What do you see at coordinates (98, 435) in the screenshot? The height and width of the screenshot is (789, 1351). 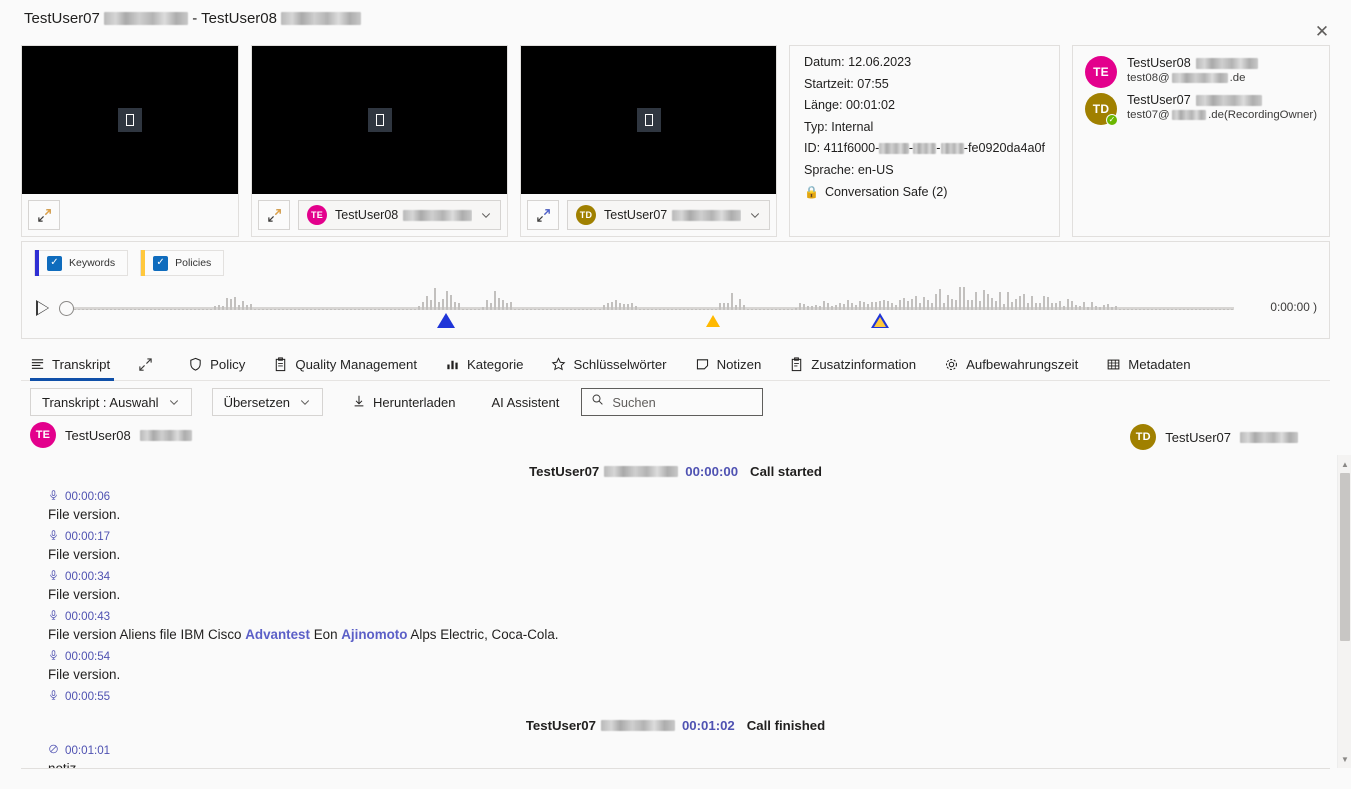 I see `speaker-left-name: TestUser08` at bounding box center [98, 435].